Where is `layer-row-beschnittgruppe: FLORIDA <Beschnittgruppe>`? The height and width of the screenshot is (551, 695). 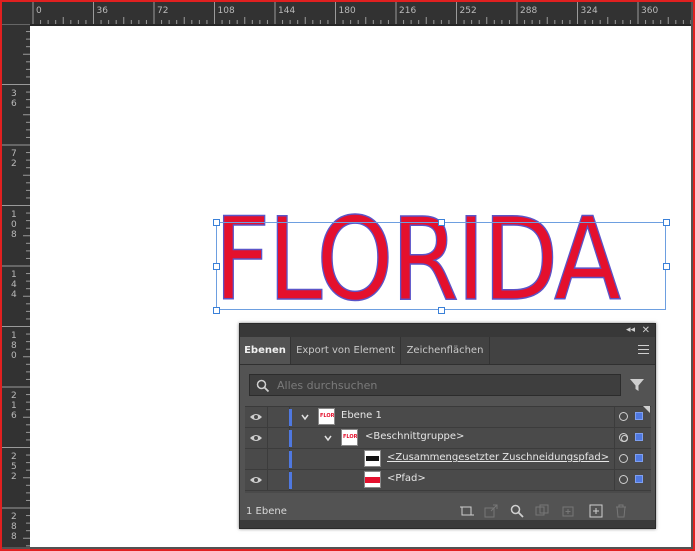 layer-row-beschnittgruppe: FLORIDA <Beschnittgruppe> is located at coordinates (448, 438).